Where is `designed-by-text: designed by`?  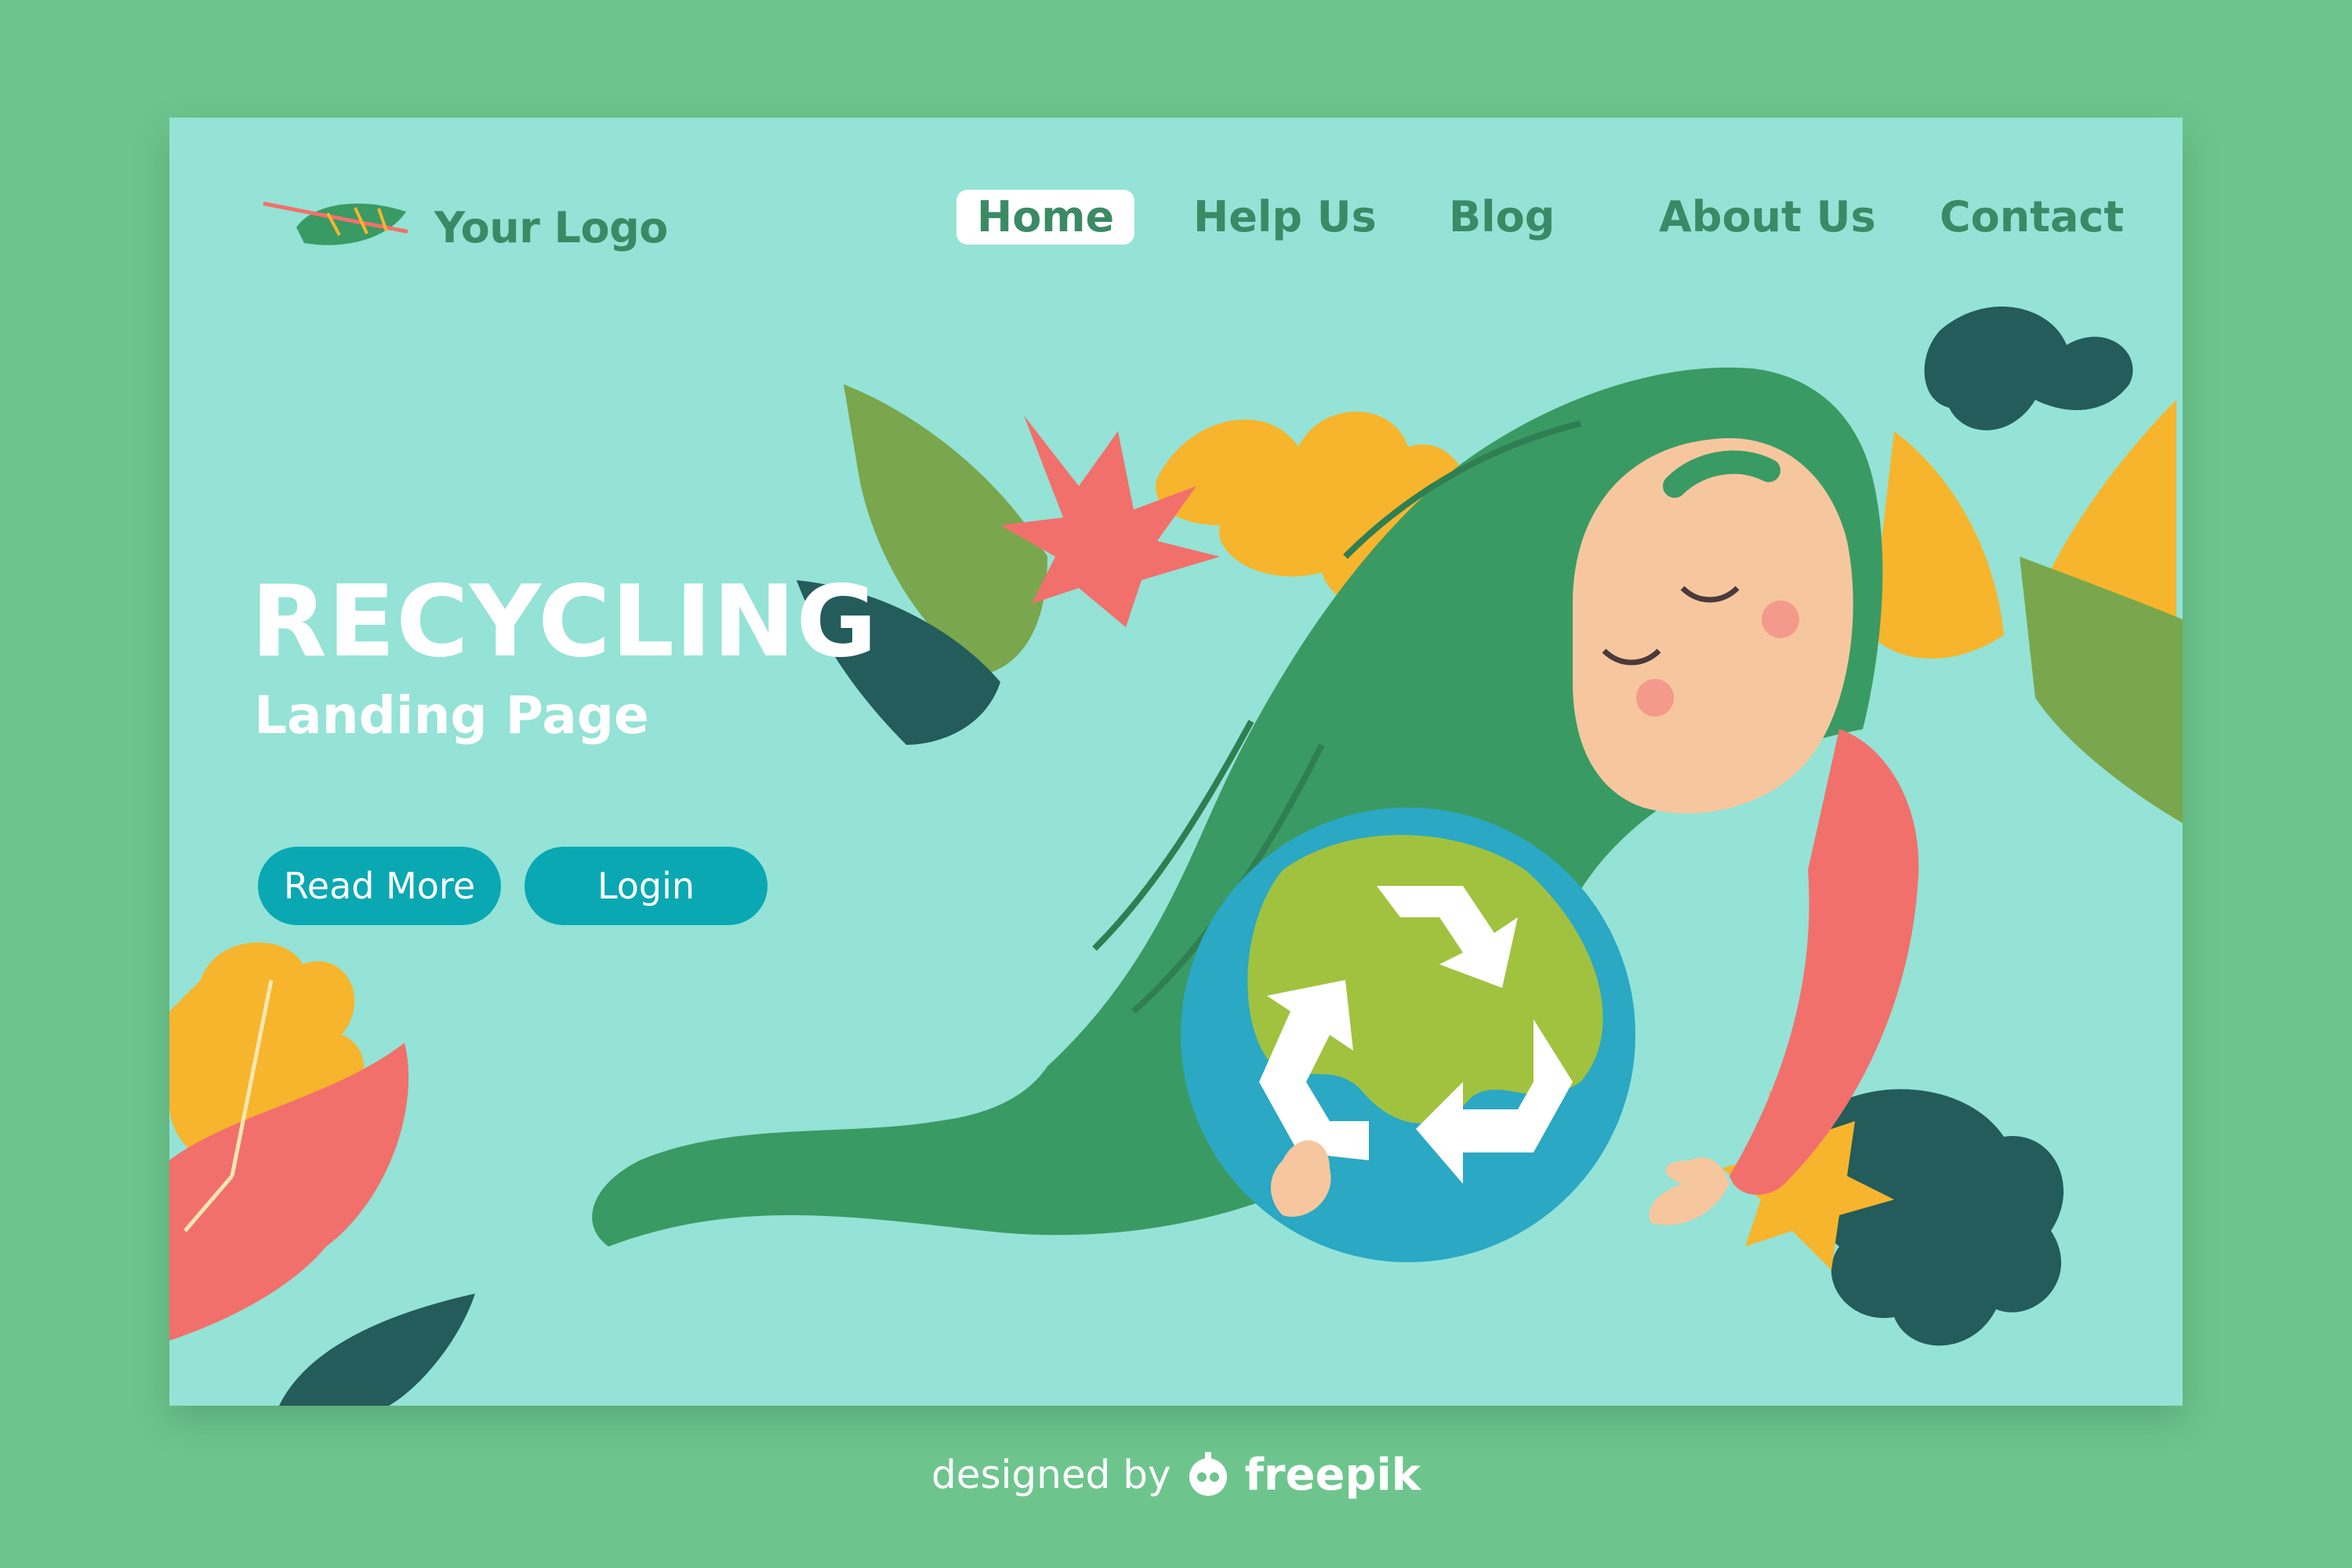 designed-by-text: designed by is located at coordinates (1051, 1474).